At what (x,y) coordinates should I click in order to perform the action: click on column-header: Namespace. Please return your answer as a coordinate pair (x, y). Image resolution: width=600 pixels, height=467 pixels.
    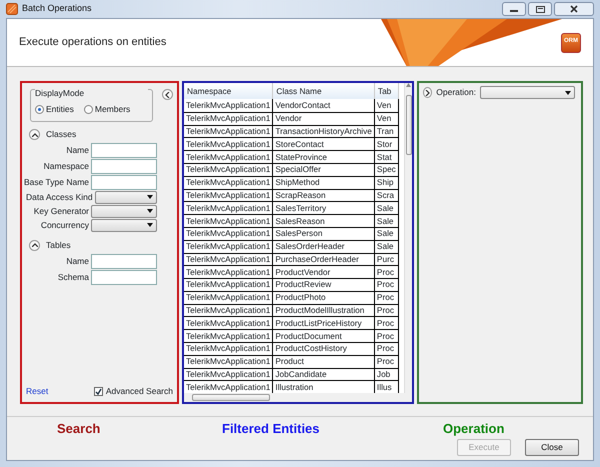
    Looking at the image, I should click on (228, 91).